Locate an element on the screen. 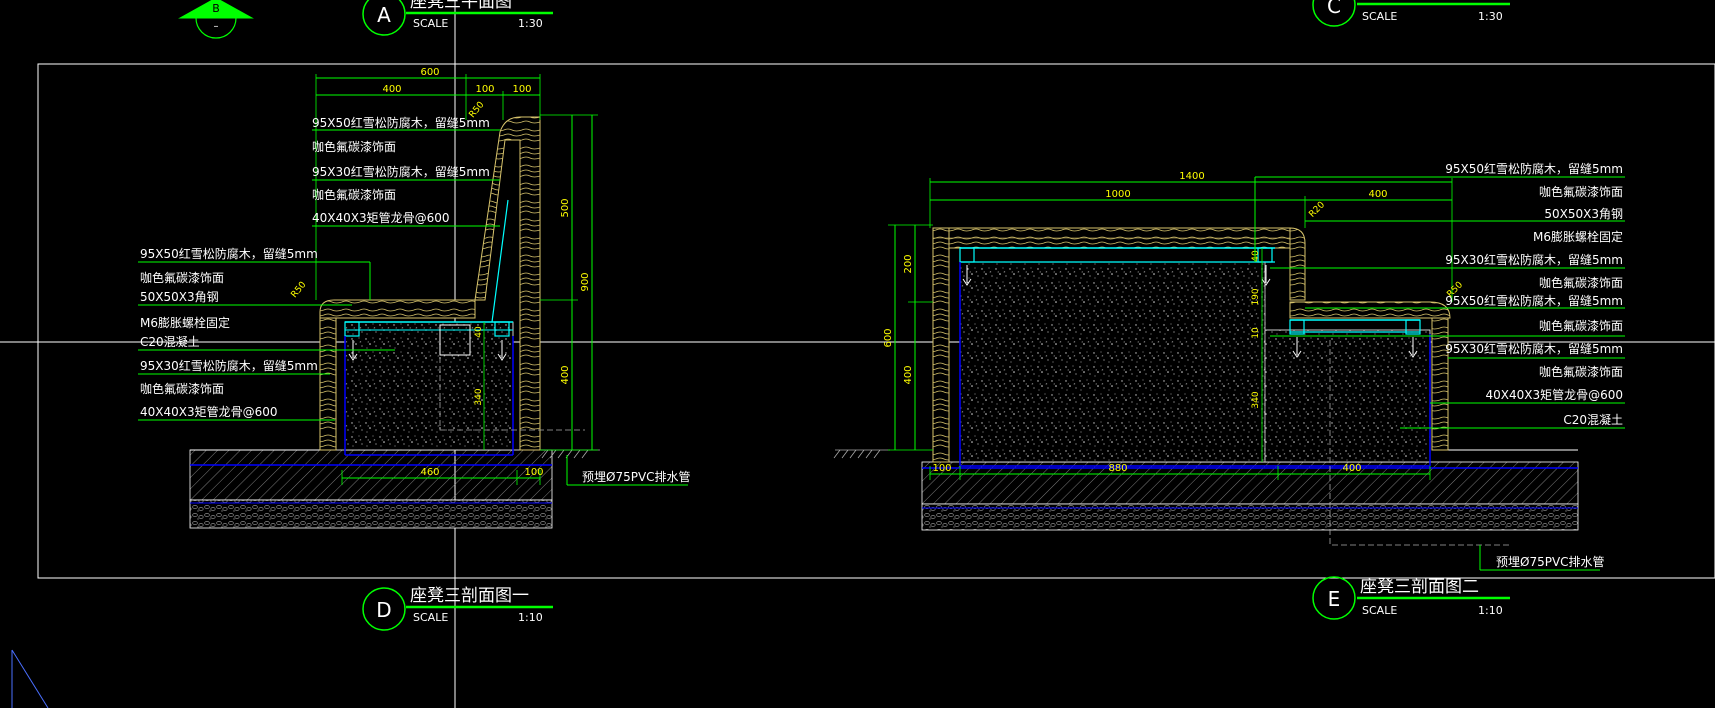  title-a-name: 座凳三平面图 is located at coordinates (461, 6).